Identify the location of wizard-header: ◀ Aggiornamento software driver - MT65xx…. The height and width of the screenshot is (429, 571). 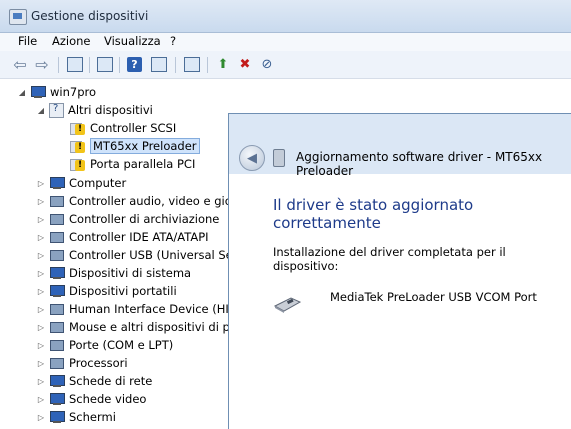
(400, 146).